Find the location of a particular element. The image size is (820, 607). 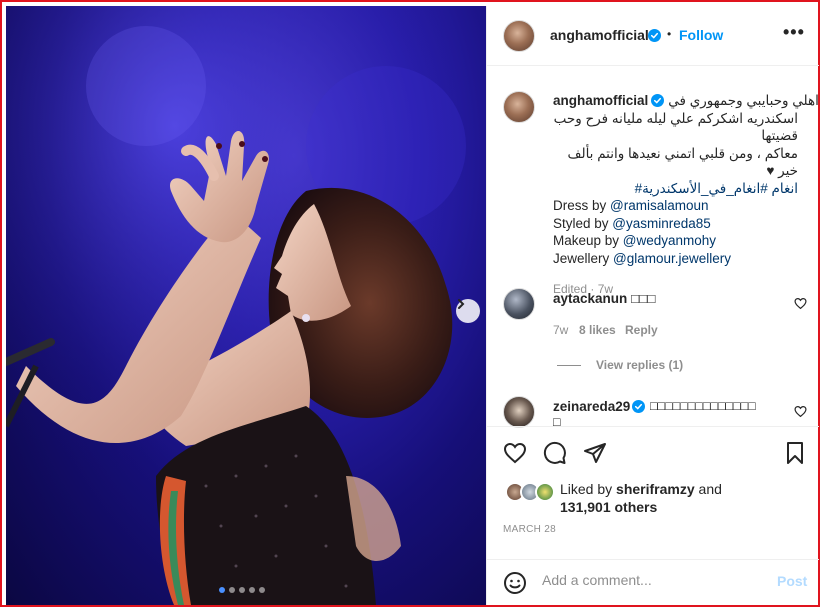

credit-handle-link: @ramisalamoun is located at coordinates (659, 205).